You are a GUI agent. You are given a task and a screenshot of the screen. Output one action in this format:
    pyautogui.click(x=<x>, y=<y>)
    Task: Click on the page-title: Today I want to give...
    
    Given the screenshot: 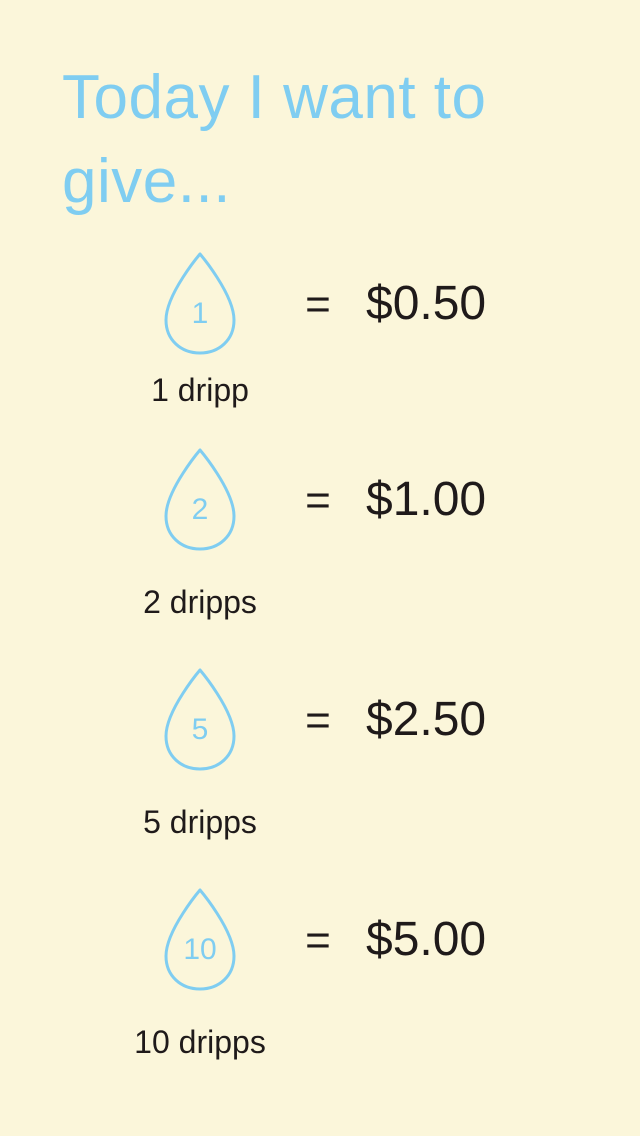 What is the action you would take?
    pyautogui.click(x=274, y=139)
    